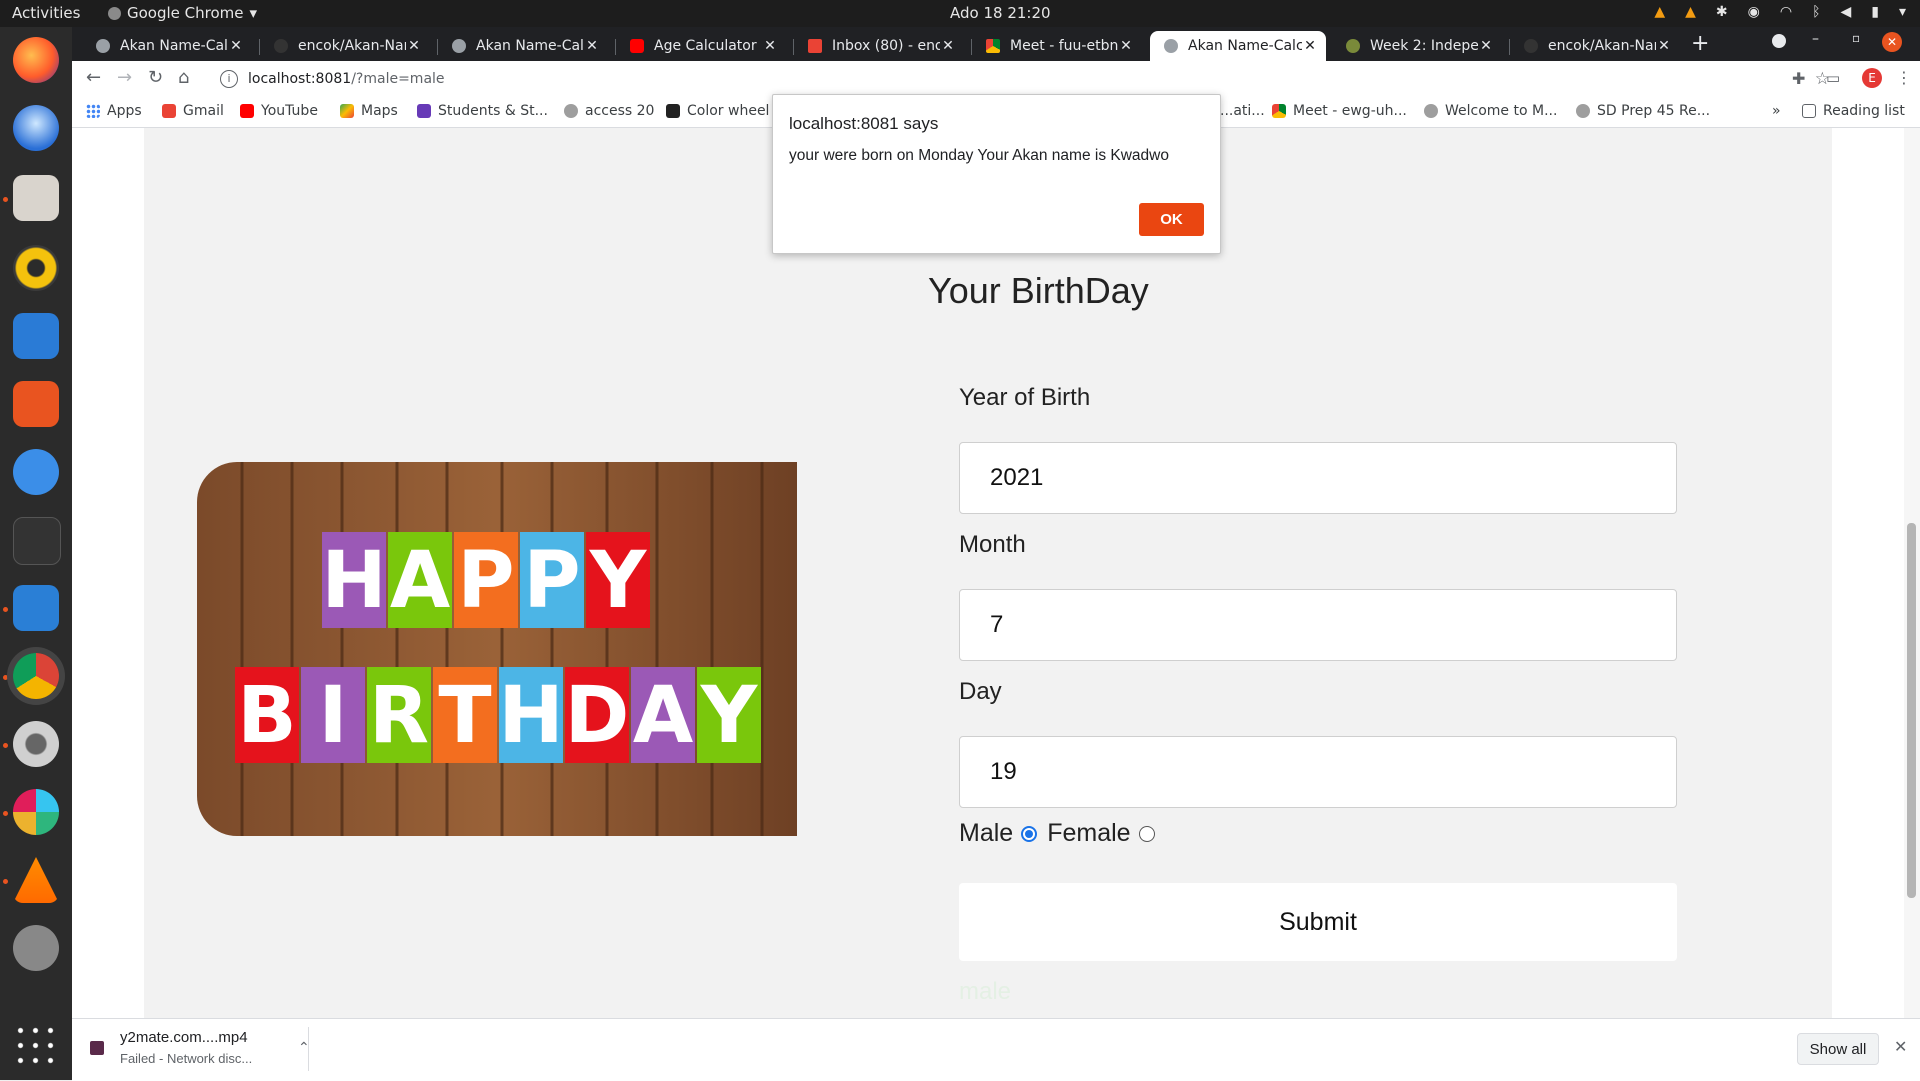 This screenshot has height=1081, width=1920. I want to click on tab-label: encok/Akan-Nam, so click(1602, 46).